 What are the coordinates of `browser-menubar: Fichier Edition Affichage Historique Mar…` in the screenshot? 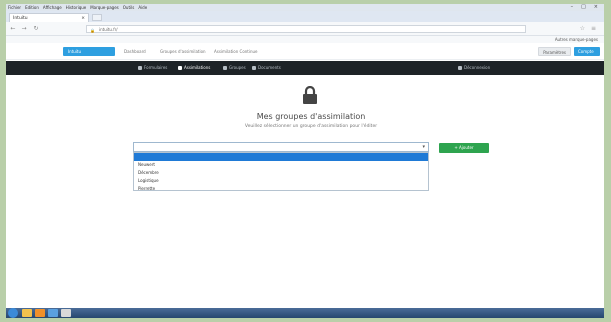 It's located at (305, 7).